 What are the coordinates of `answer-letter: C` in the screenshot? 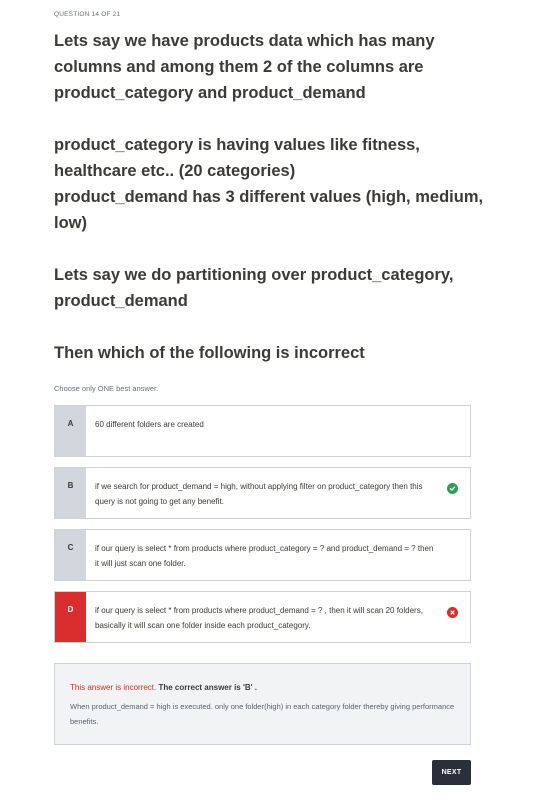 It's located at (70, 555).